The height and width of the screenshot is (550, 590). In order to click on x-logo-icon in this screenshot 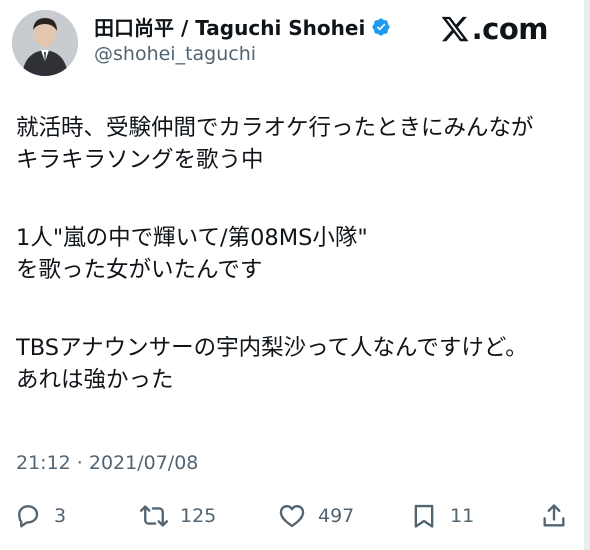, I will do `click(455, 29)`.